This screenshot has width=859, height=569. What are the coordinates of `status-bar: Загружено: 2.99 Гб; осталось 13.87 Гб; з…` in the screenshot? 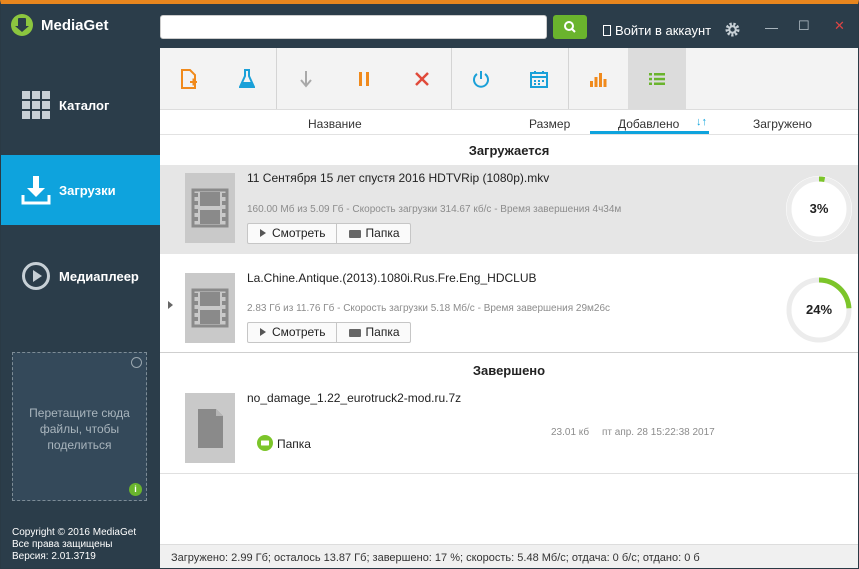 It's located at (509, 556).